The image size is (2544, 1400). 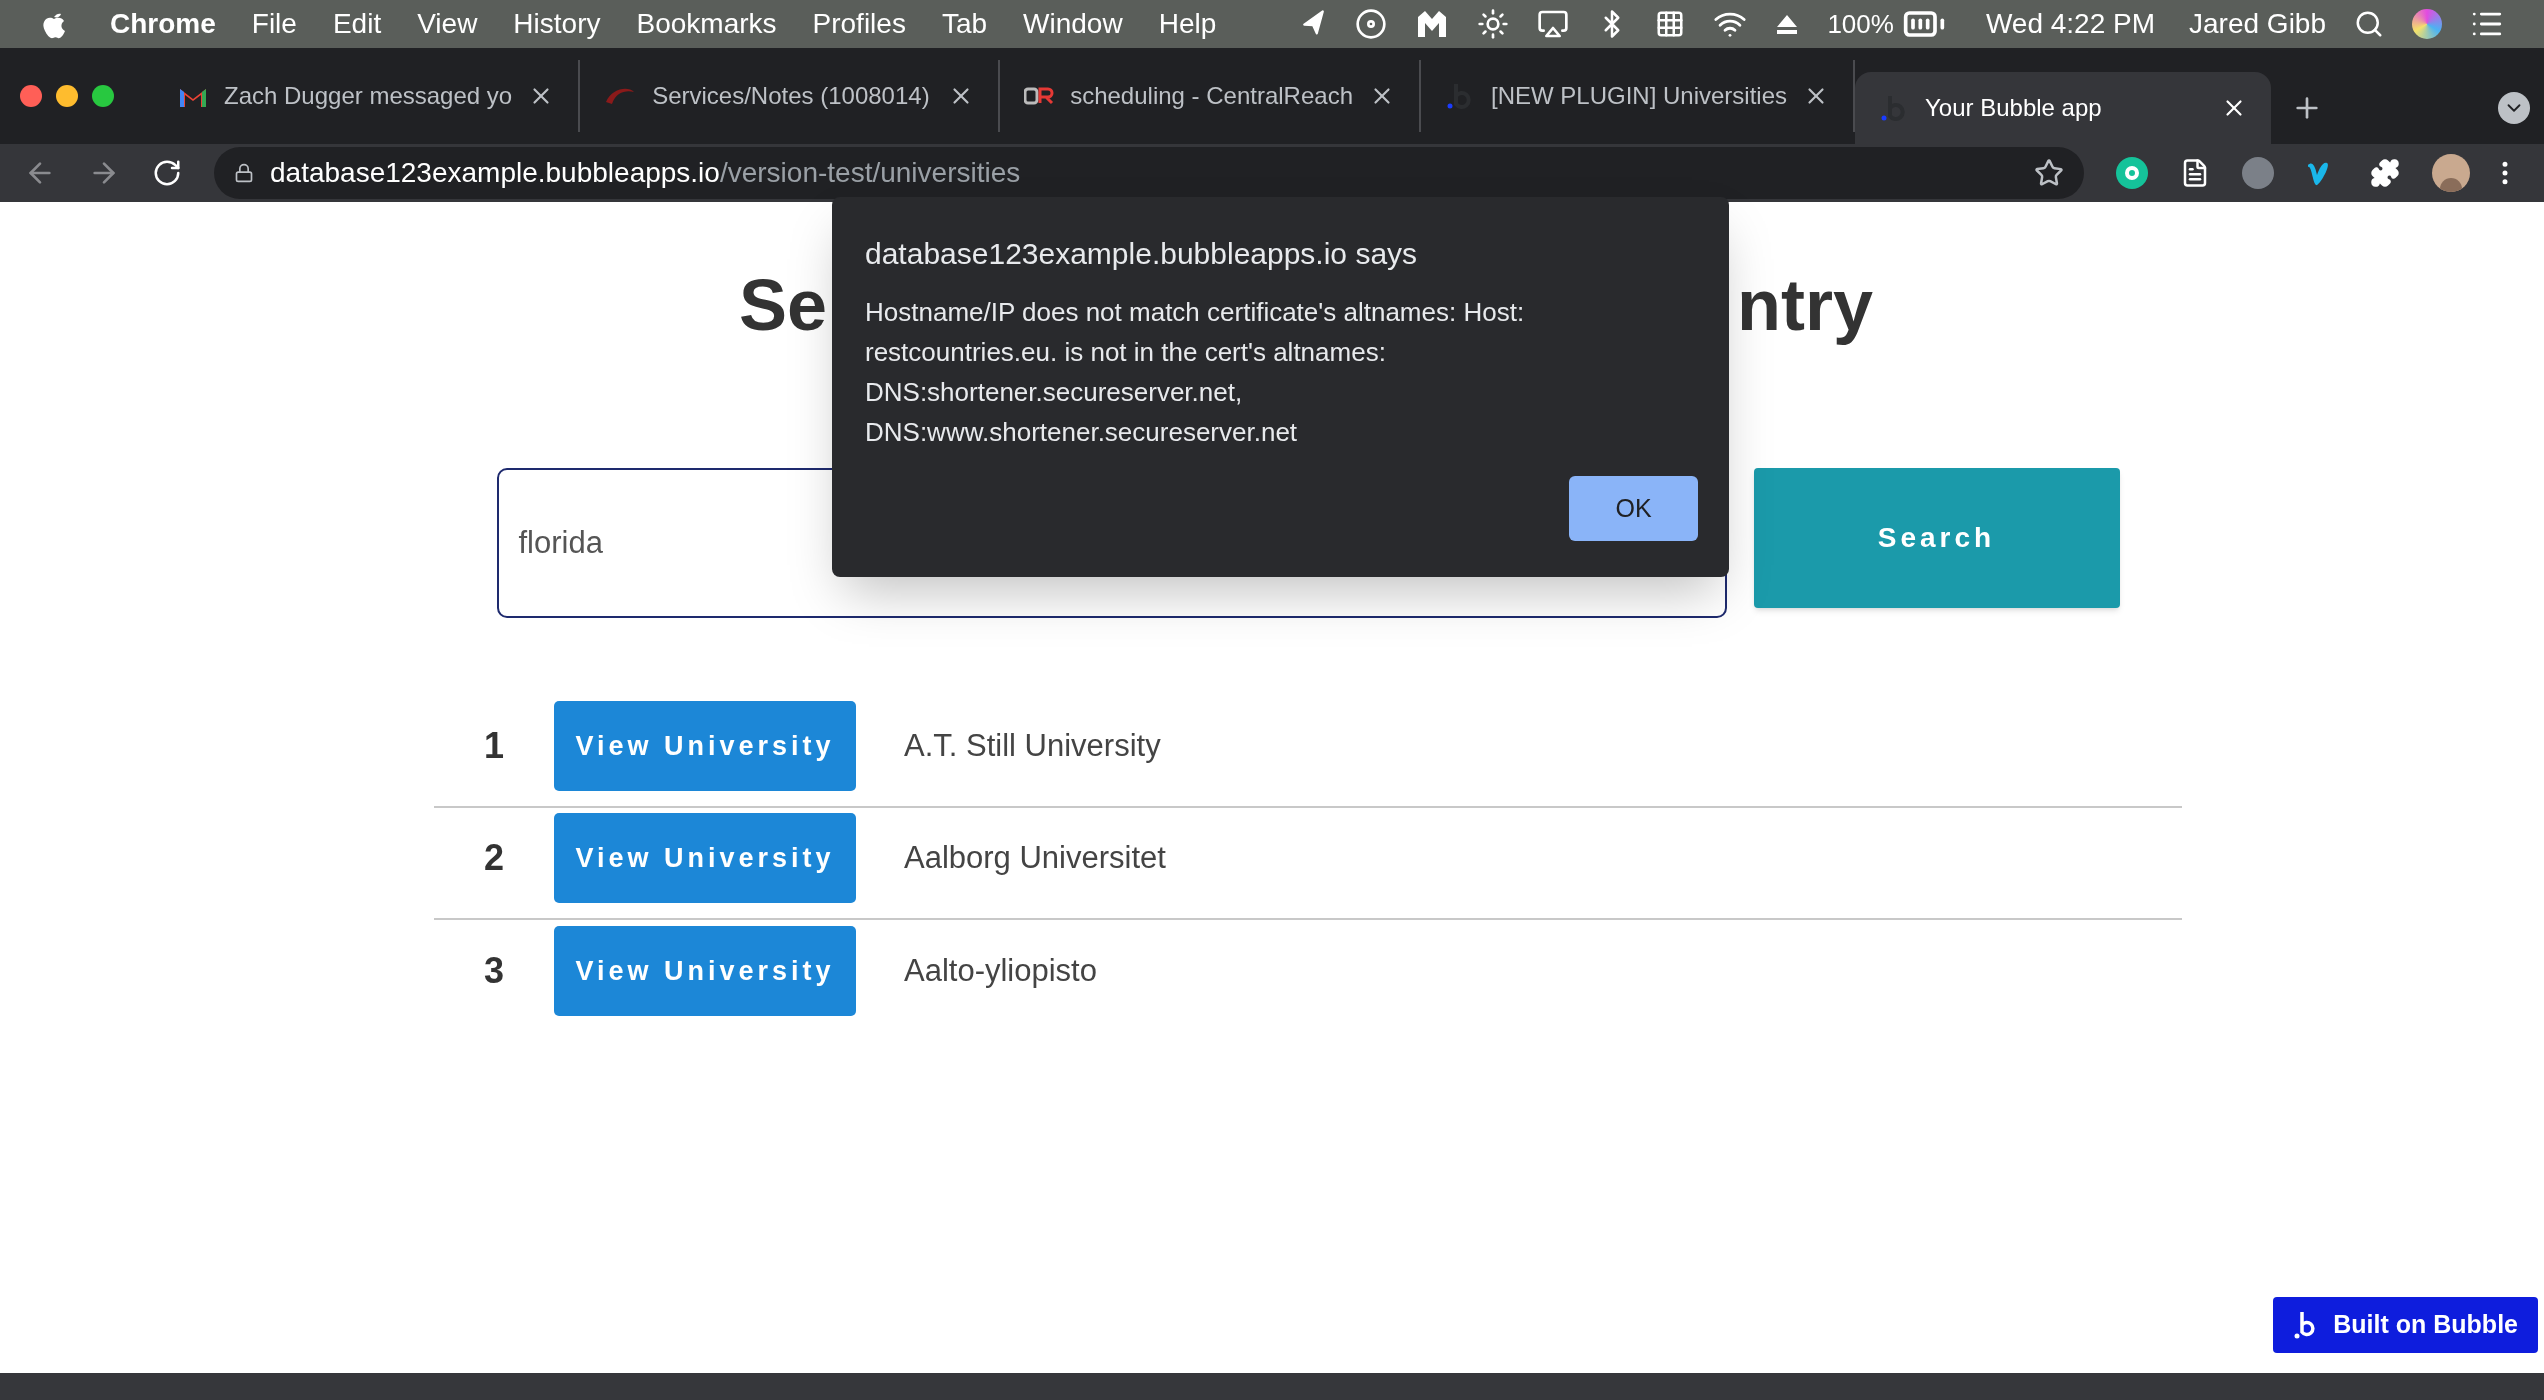 What do you see at coordinates (1142, 254) in the screenshot?
I see `dialog-title: database123example.bubbleapps.io says` at bounding box center [1142, 254].